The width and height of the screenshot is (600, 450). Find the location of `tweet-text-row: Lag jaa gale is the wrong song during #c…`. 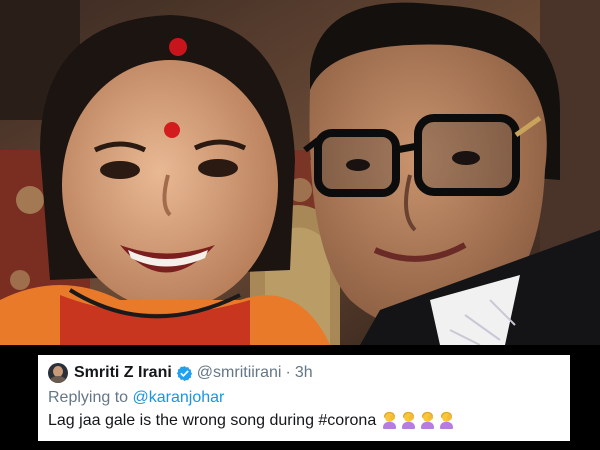

tweet-text-row: Lag jaa gale is the wrong song during #c… is located at coordinates (304, 421).